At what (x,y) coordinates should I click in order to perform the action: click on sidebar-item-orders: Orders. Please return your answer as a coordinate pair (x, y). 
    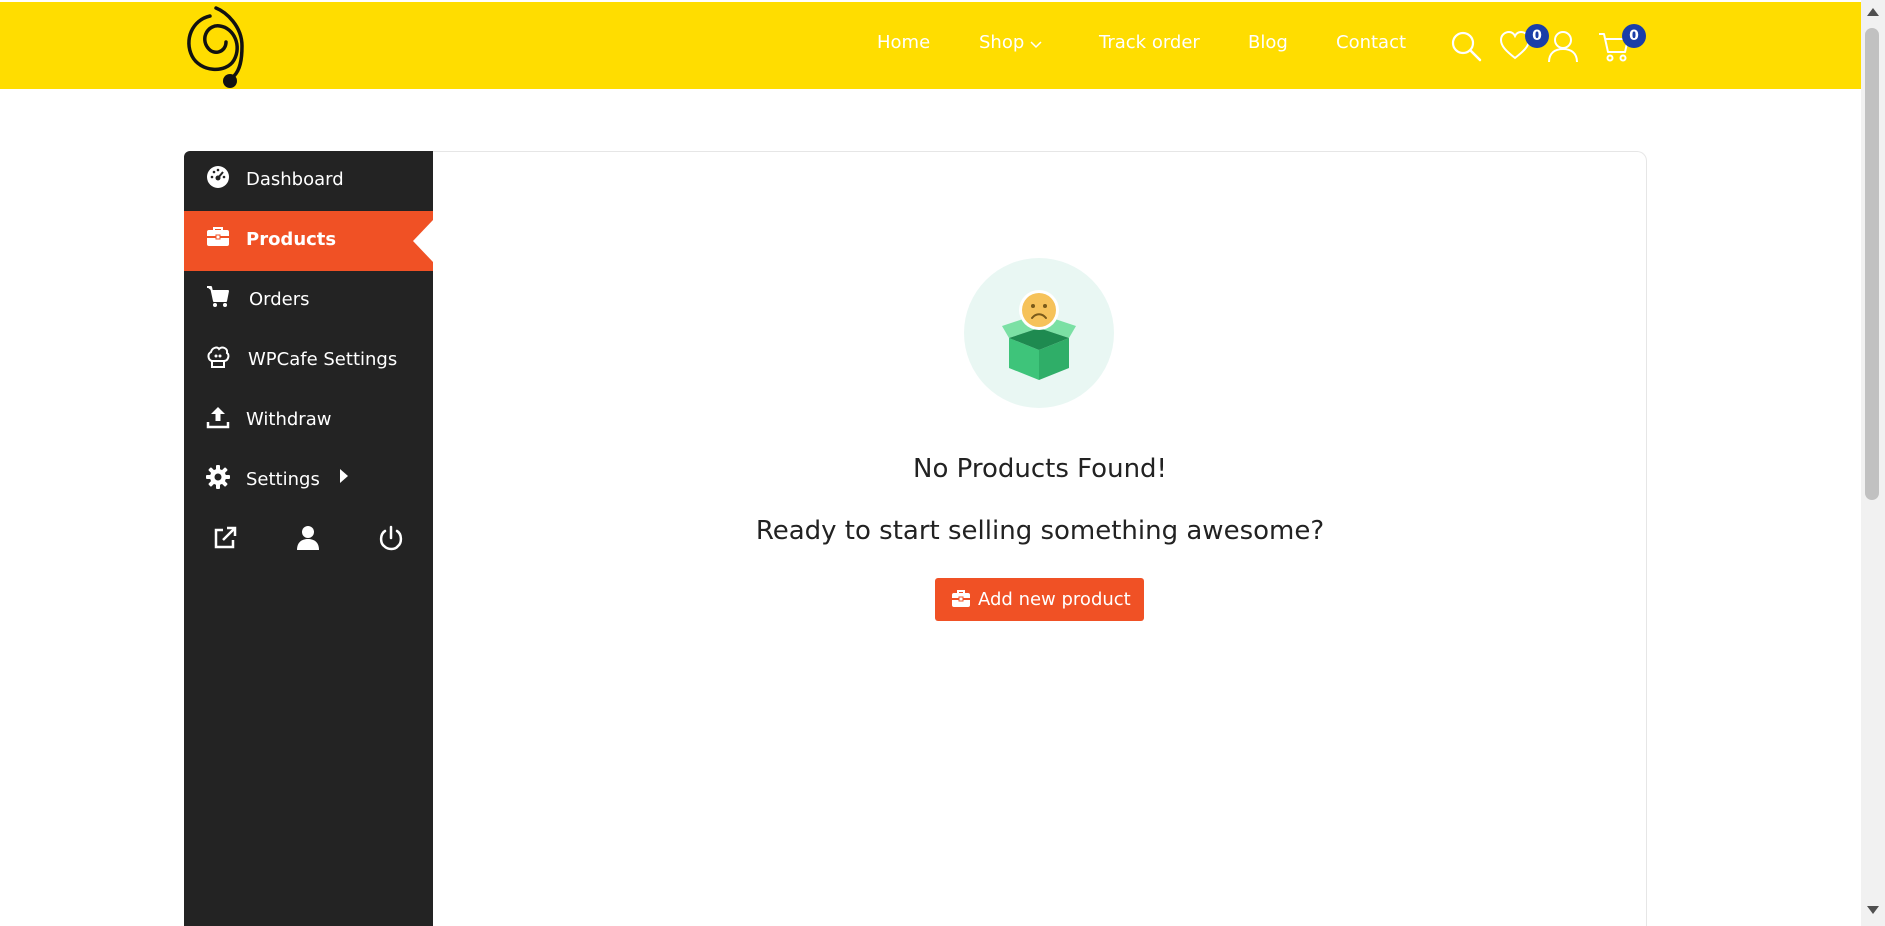
    Looking at the image, I should click on (308, 301).